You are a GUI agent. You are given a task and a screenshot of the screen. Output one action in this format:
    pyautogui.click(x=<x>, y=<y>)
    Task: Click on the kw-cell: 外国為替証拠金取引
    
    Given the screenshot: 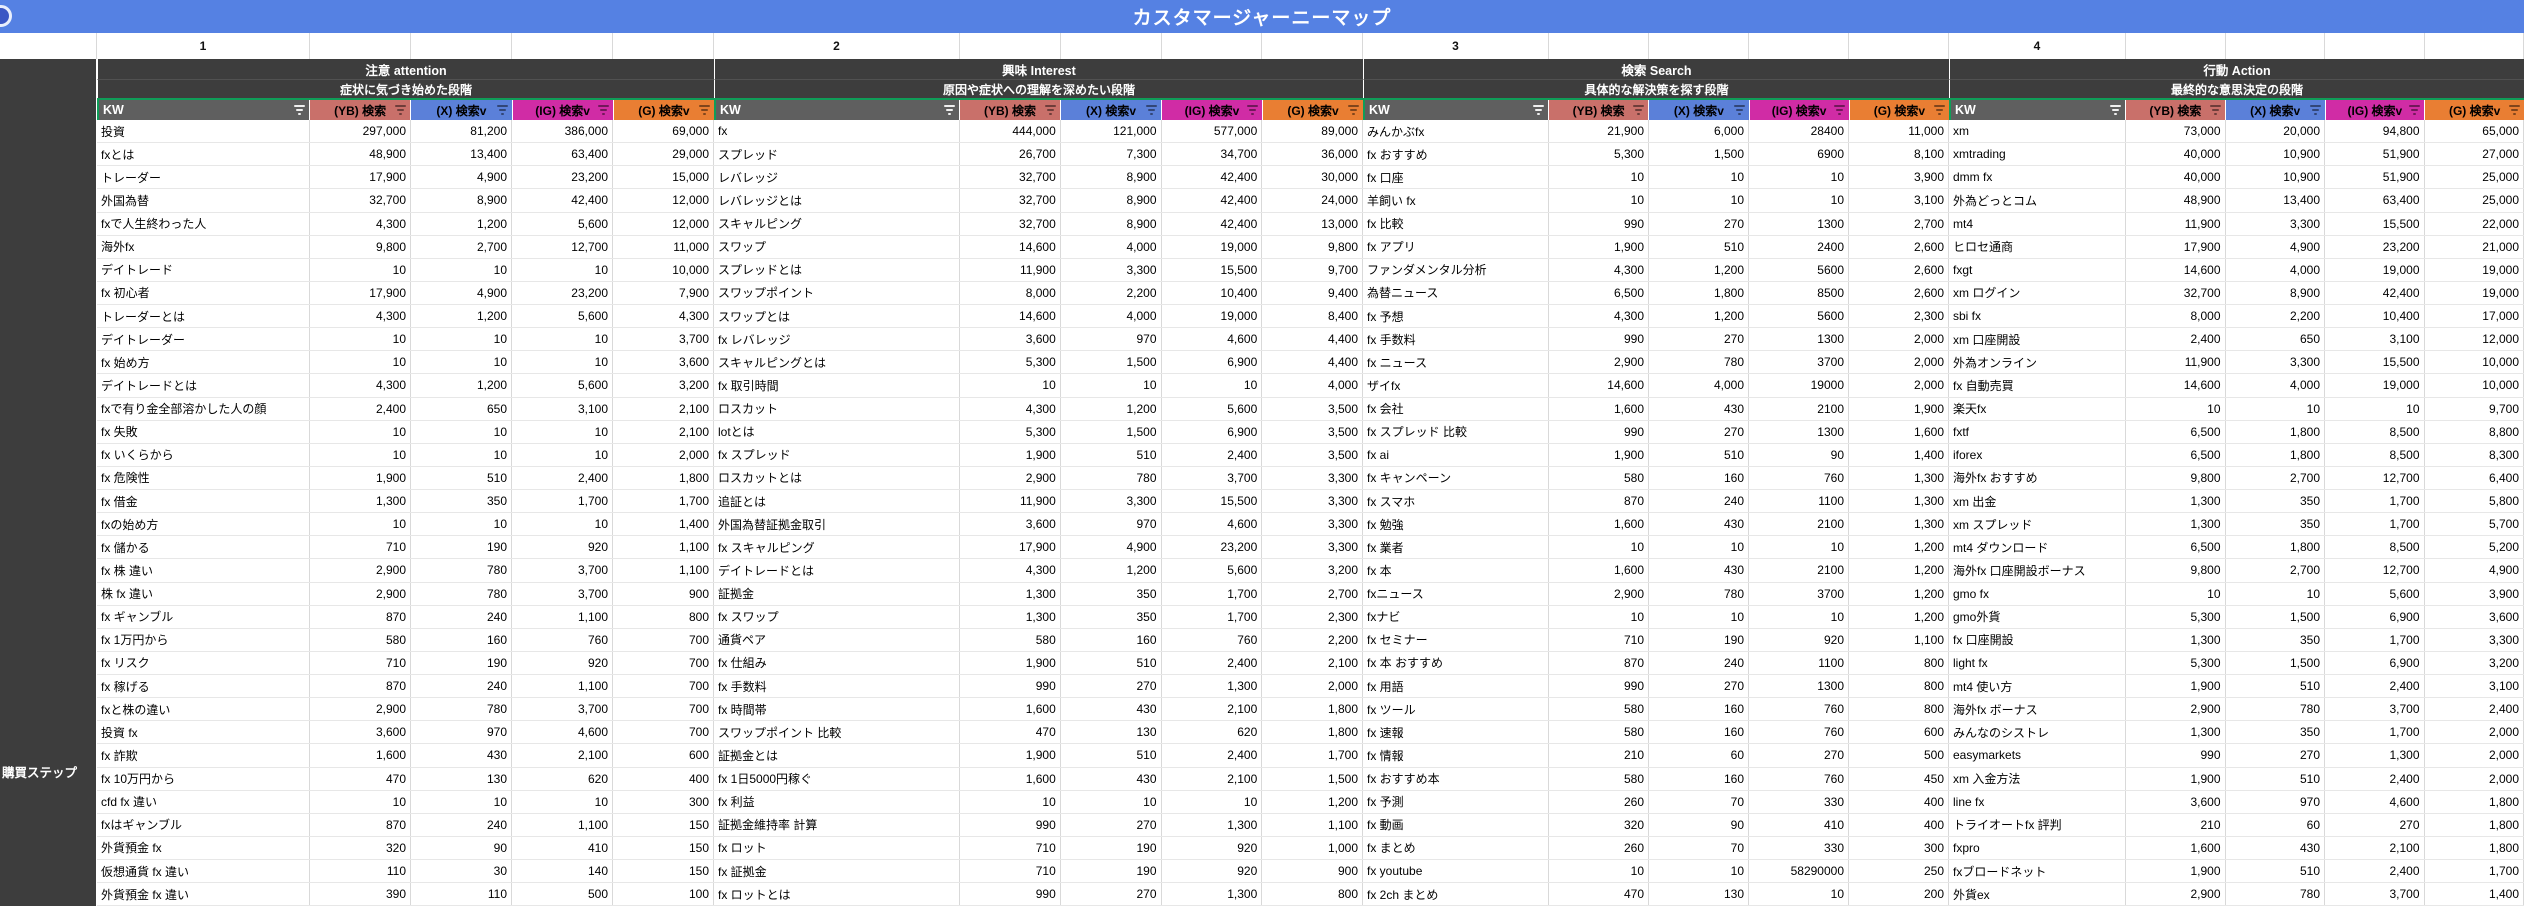 What is the action you would take?
    pyautogui.click(x=837, y=524)
    